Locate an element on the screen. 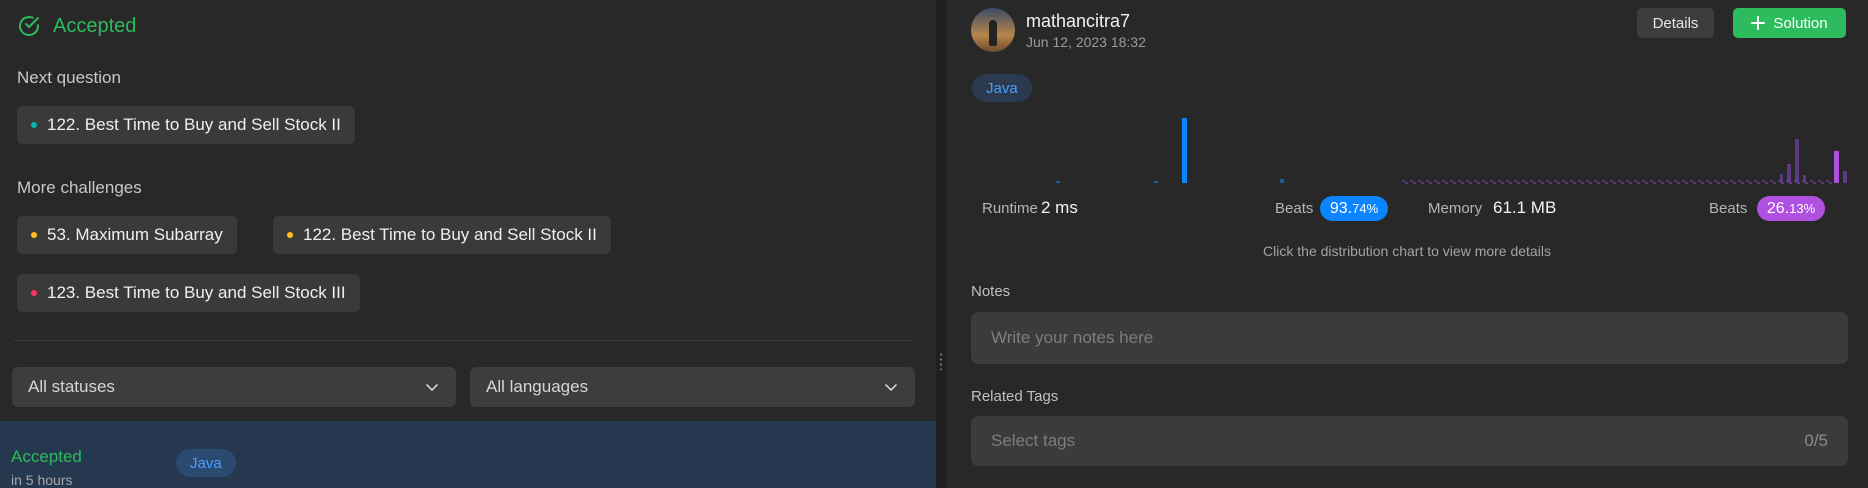  tags-input: Select tags 0/5 is located at coordinates (1409, 441).